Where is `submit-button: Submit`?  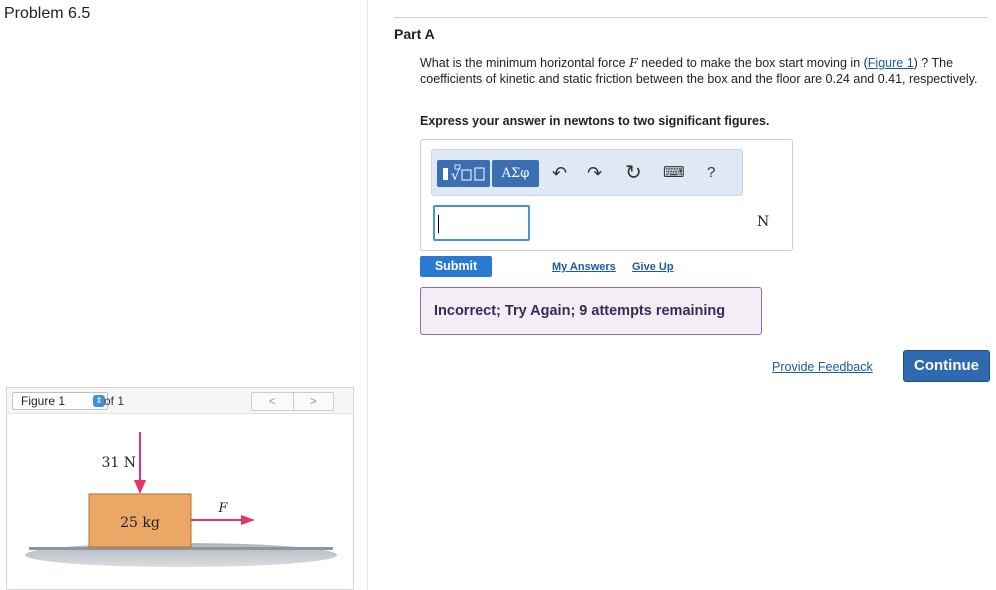 submit-button: Submit is located at coordinates (456, 266).